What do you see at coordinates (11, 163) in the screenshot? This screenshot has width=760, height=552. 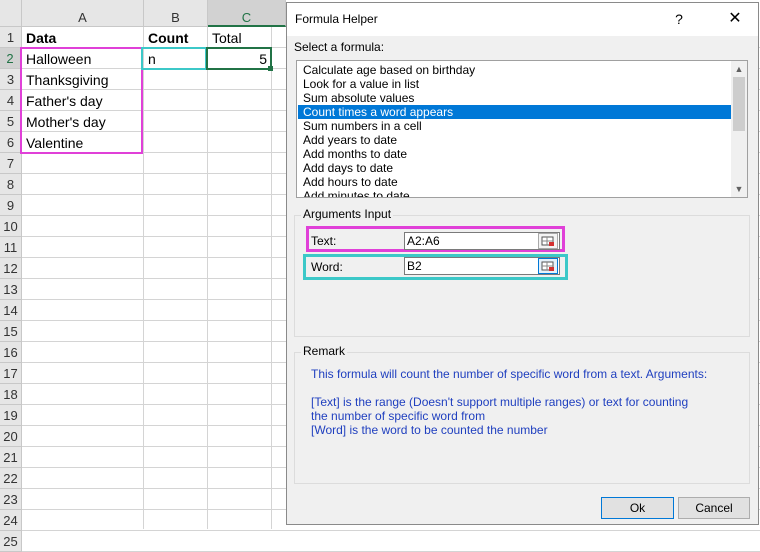 I see `row-header: 7` at bounding box center [11, 163].